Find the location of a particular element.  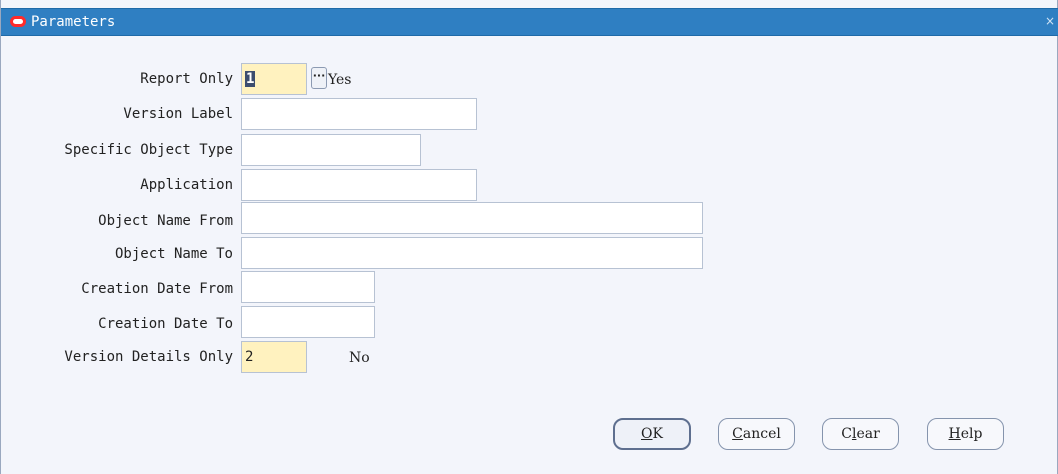

oracle-logo-icon is located at coordinates (18, 21).